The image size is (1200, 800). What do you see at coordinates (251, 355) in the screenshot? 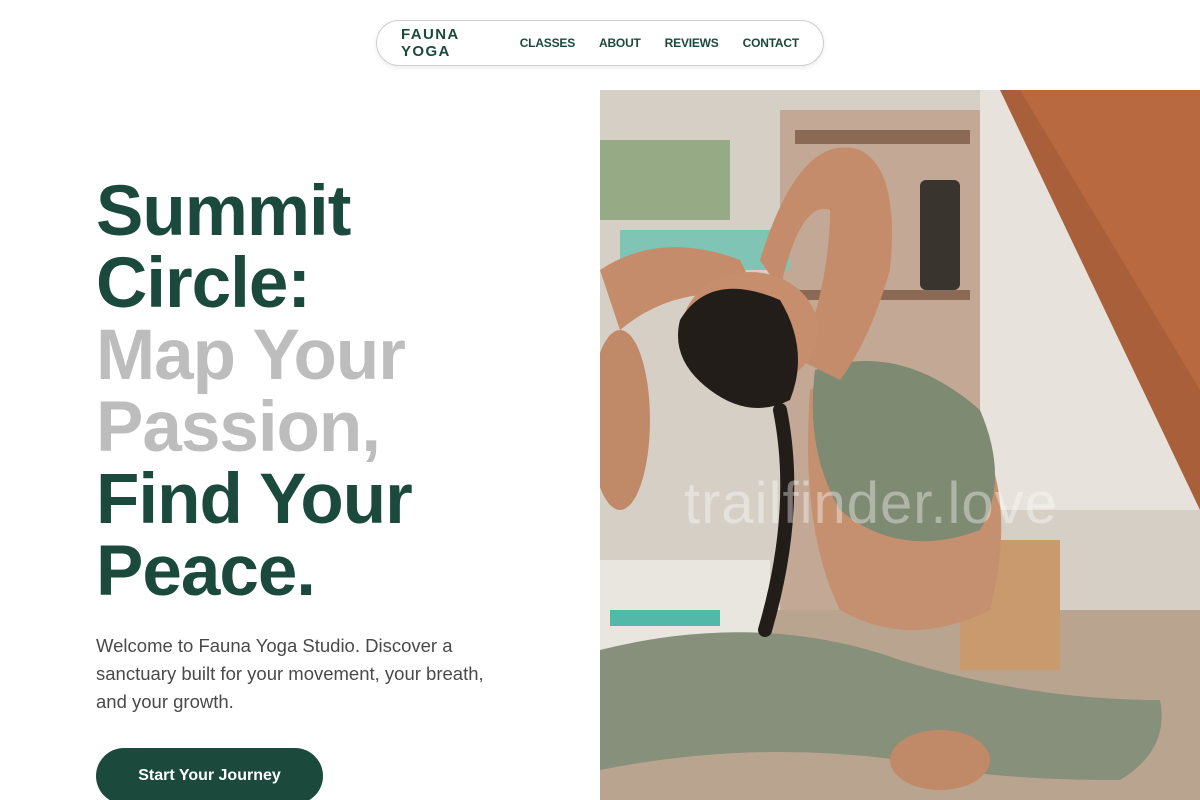
I see `hero-title-line: Map Your` at bounding box center [251, 355].